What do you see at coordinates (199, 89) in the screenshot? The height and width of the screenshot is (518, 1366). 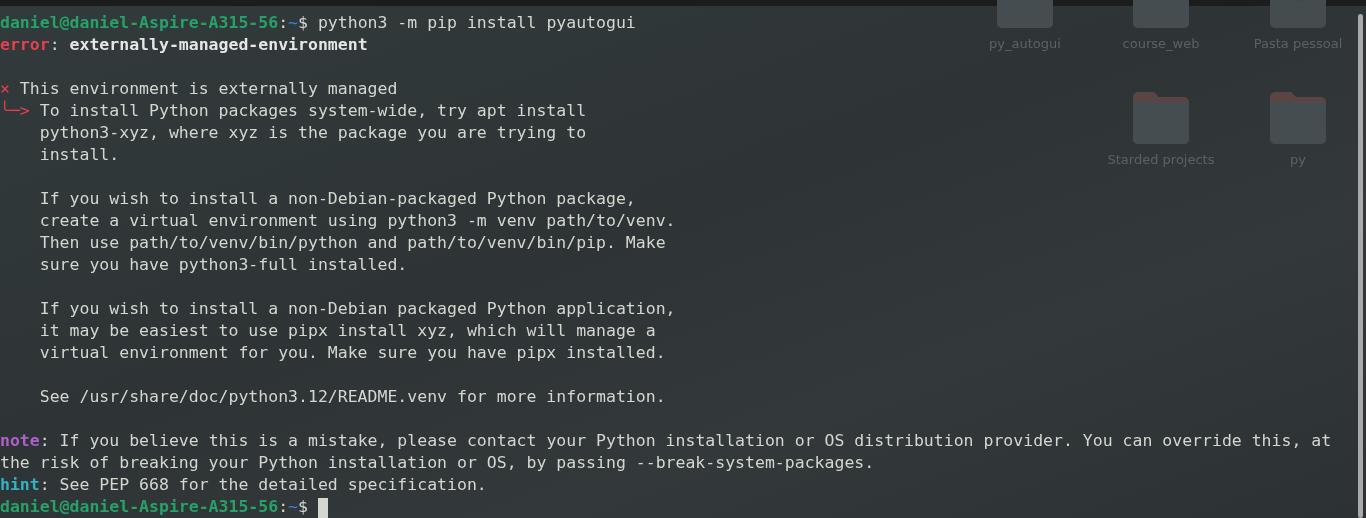 I see `terminal-line: × This environment is externally managed` at bounding box center [199, 89].